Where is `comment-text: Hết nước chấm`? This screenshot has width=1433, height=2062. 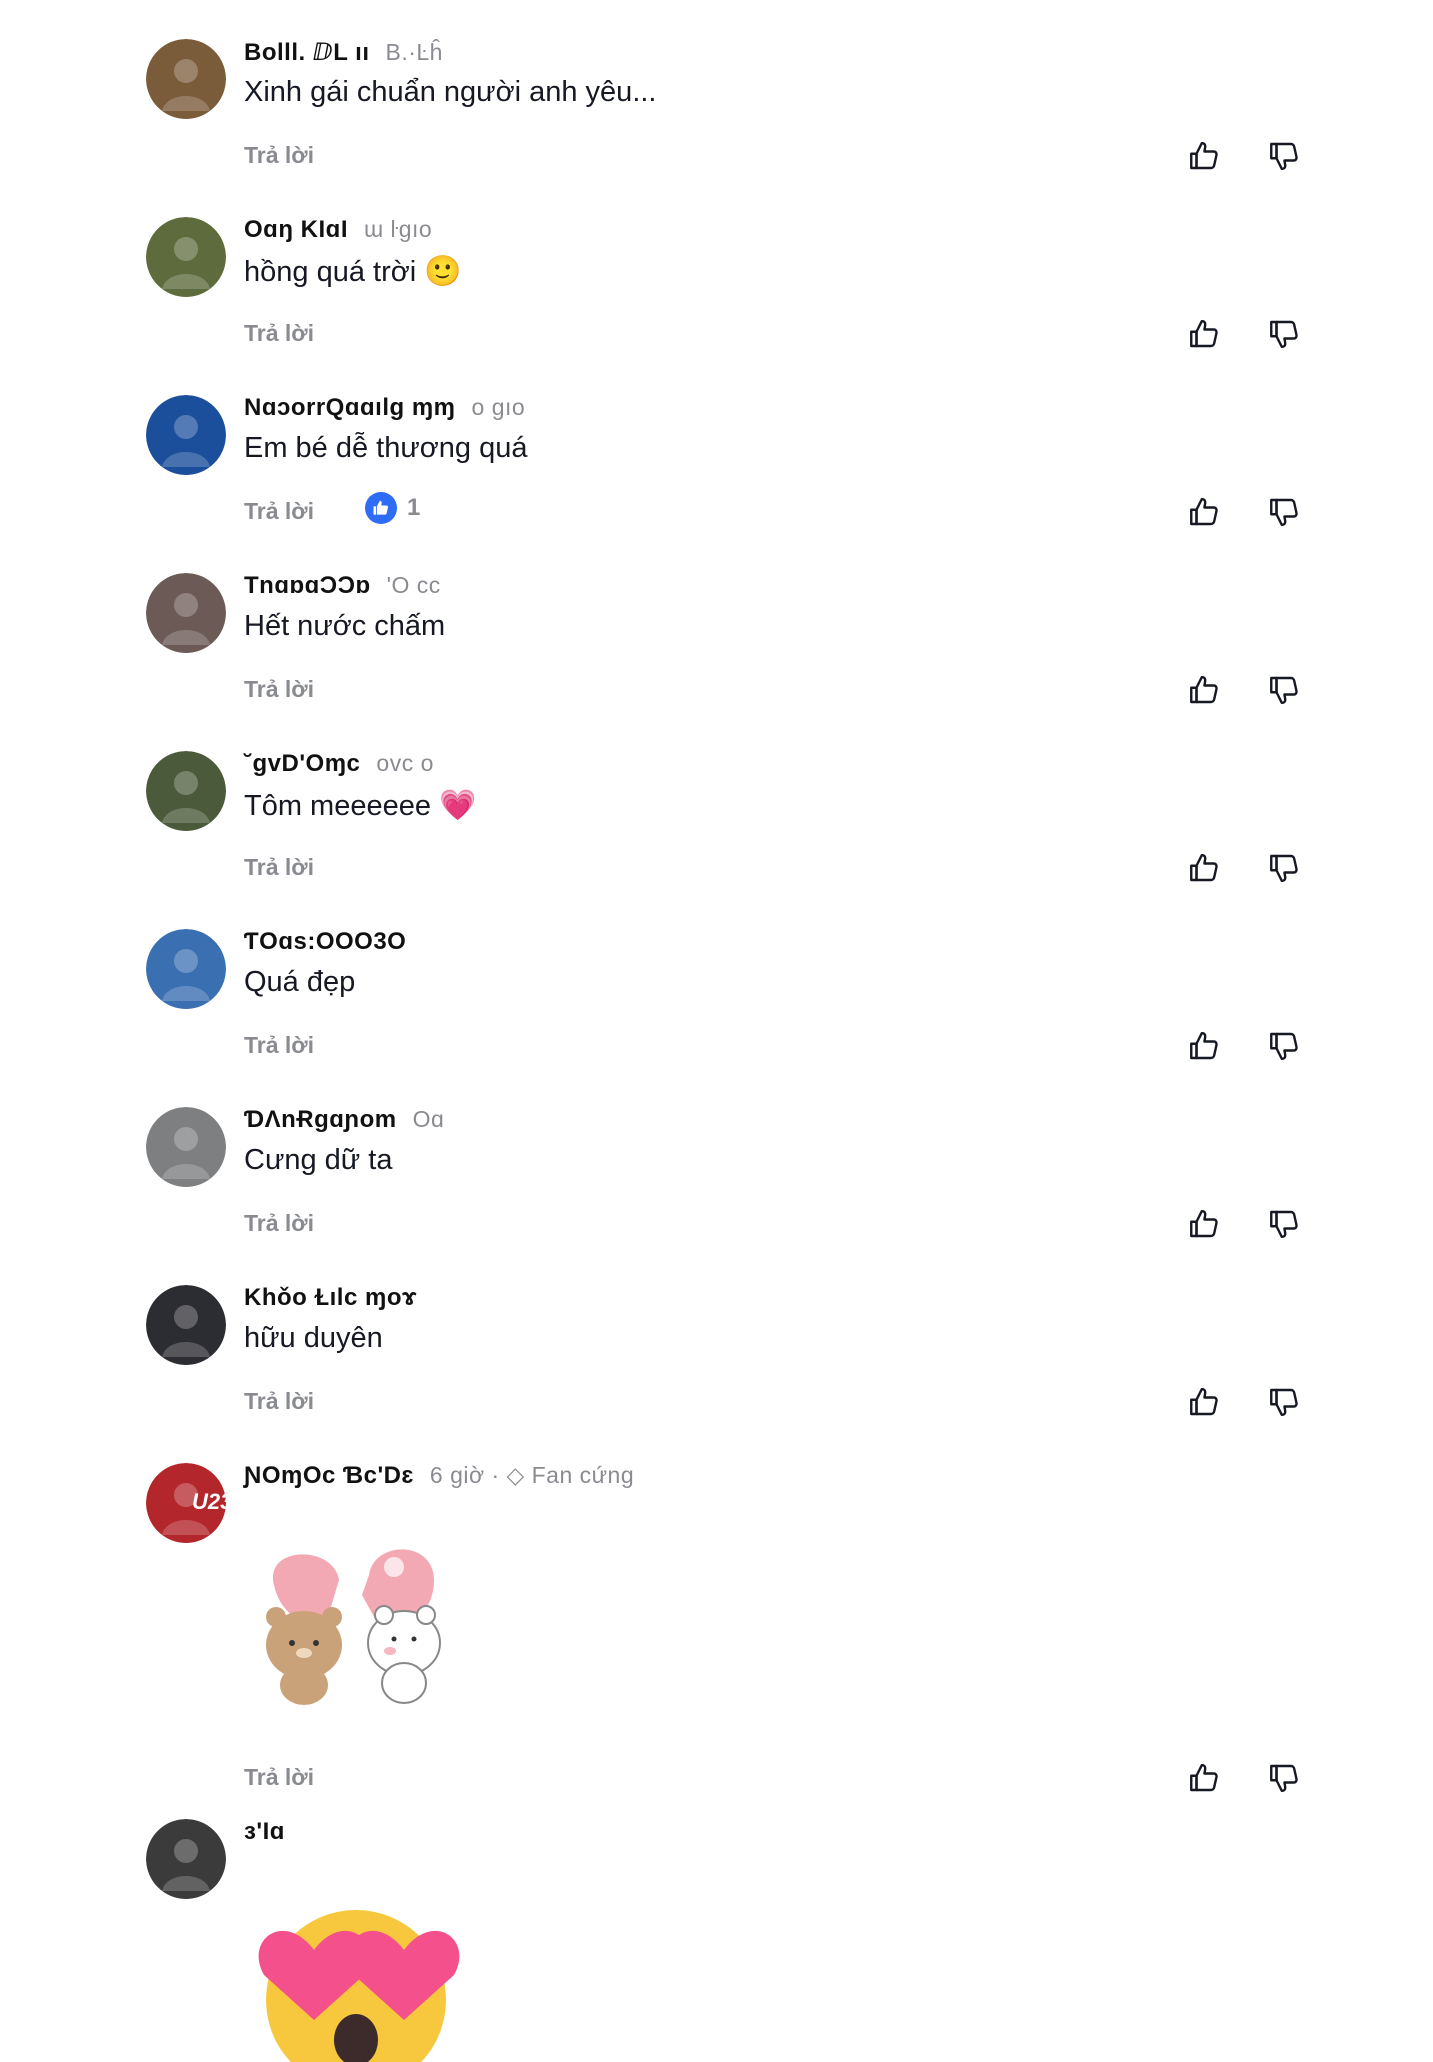 comment-text: Hết nước chấm is located at coordinates (344, 626).